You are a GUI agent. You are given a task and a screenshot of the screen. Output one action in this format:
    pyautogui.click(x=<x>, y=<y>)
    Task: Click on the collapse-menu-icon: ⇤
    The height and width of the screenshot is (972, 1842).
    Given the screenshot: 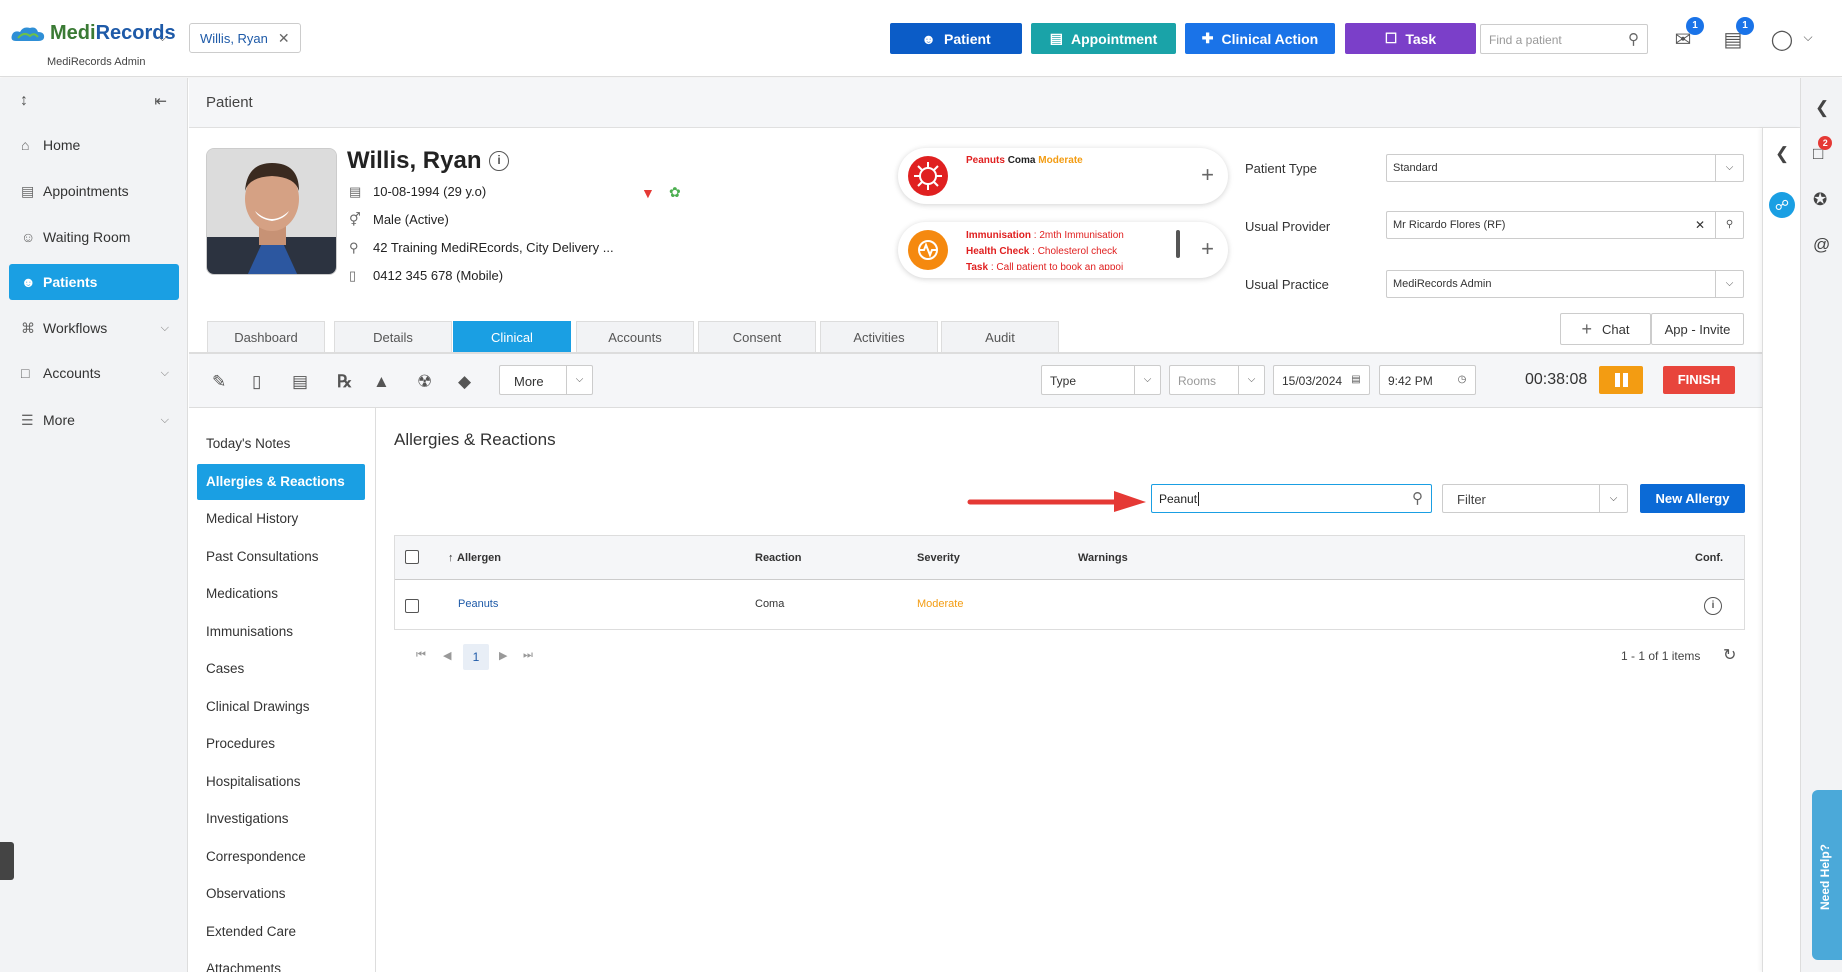 What is the action you would take?
    pyautogui.click(x=160, y=101)
    